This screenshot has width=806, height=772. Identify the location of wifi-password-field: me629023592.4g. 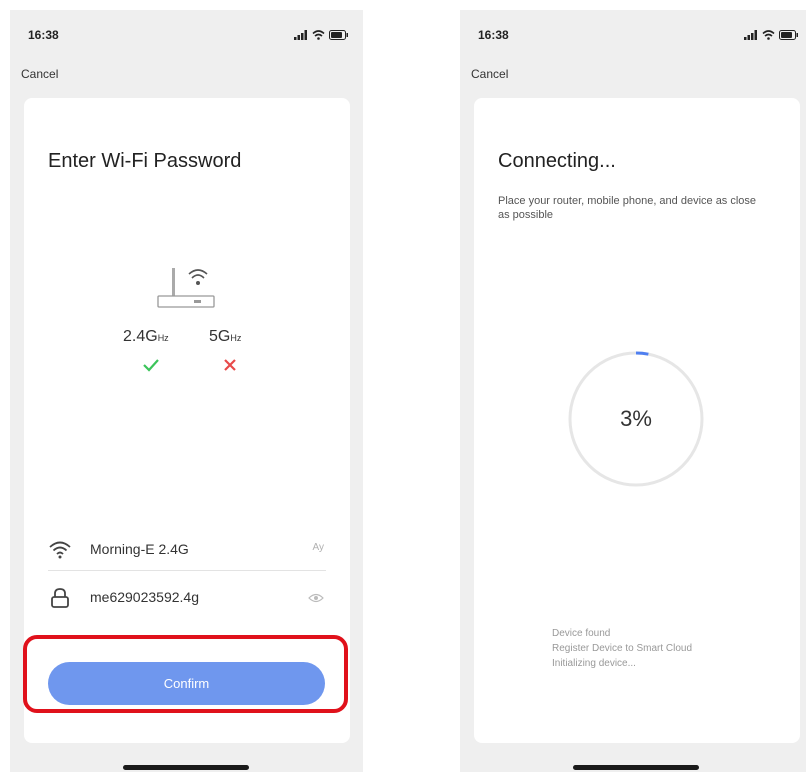
(187, 598).